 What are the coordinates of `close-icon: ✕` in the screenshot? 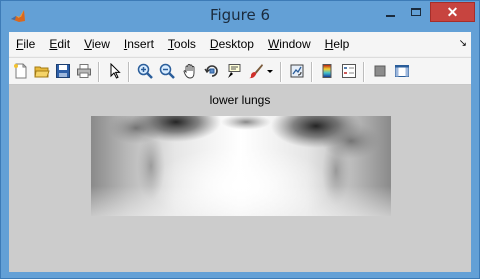 It's located at (452, 12).